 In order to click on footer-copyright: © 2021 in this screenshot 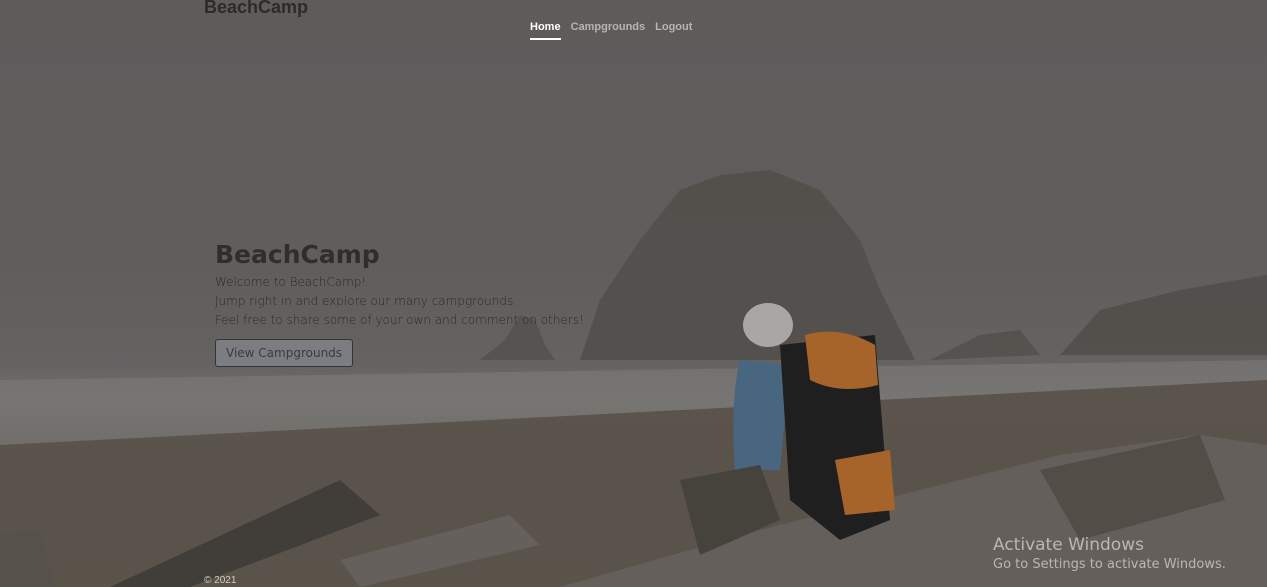, I will do `click(220, 580)`.